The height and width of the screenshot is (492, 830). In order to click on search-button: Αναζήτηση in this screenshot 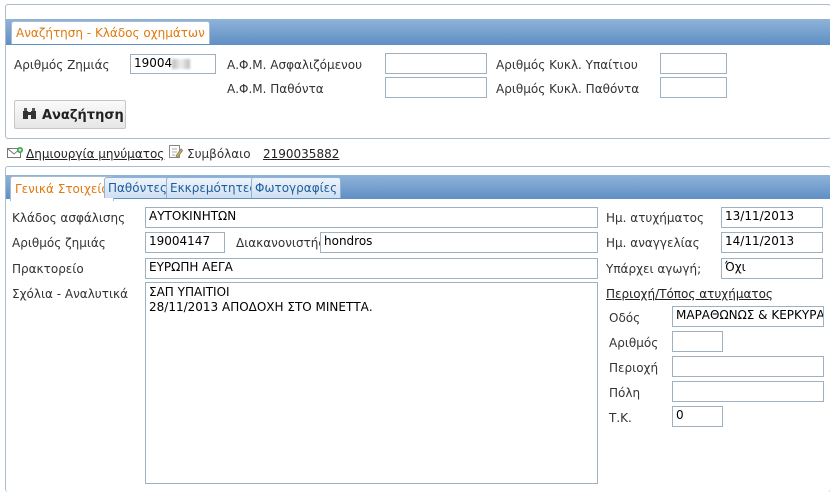, I will do `click(70, 114)`.